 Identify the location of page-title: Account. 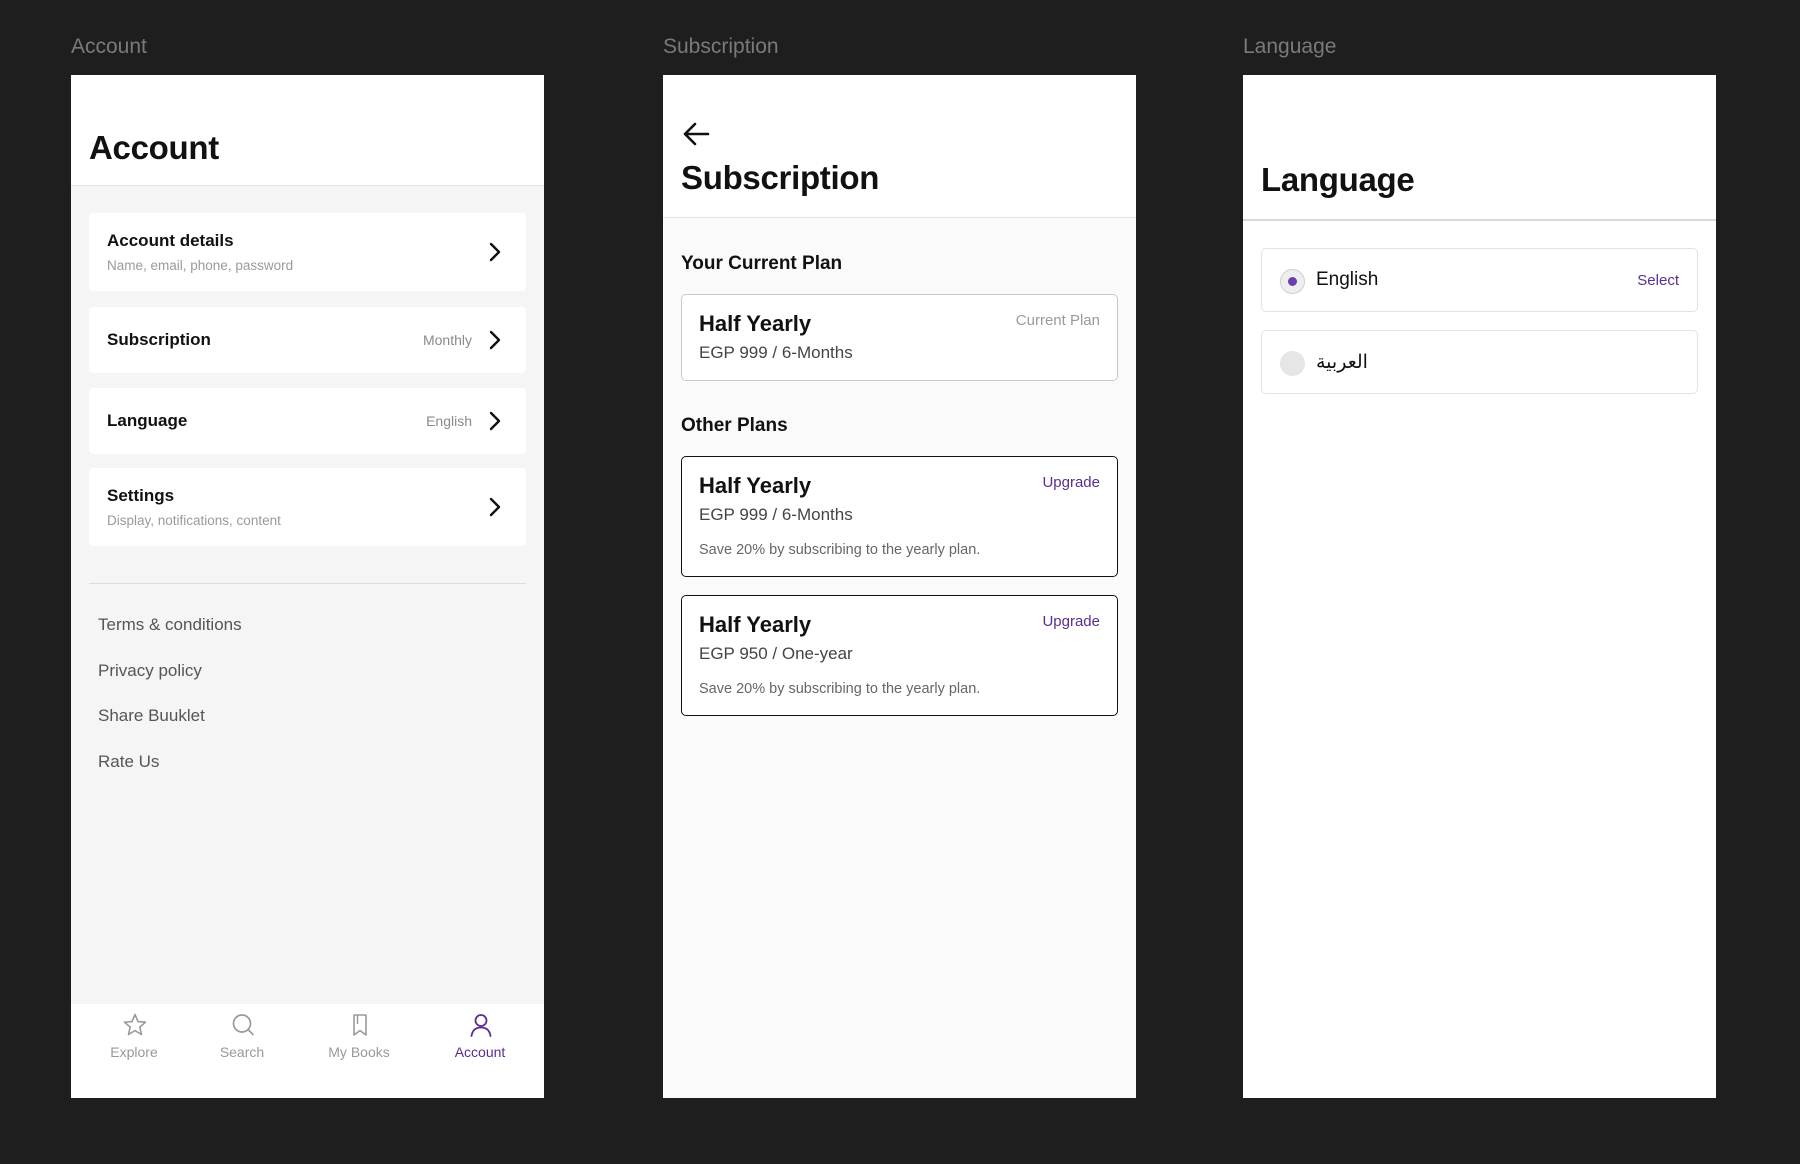
(154, 147).